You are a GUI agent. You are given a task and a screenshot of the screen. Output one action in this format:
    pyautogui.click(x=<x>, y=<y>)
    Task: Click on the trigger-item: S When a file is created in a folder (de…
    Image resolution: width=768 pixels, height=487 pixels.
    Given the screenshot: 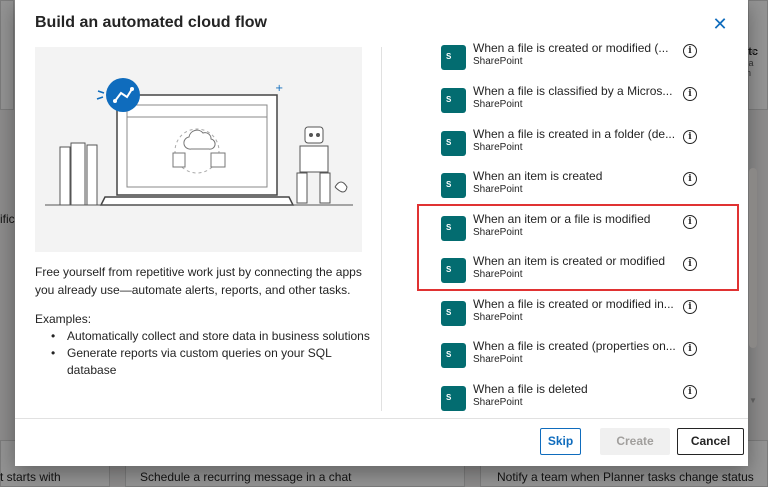 What is the action you would take?
    pyautogui.click(x=578, y=146)
    